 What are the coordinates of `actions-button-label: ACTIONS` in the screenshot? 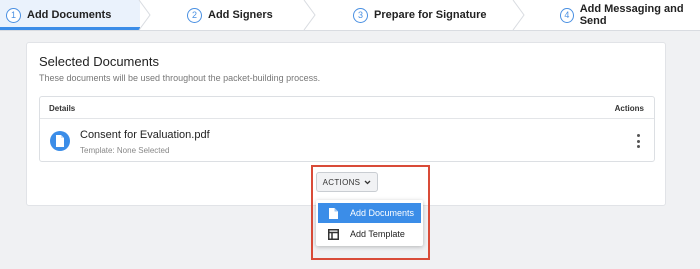 It's located at (341, 182).